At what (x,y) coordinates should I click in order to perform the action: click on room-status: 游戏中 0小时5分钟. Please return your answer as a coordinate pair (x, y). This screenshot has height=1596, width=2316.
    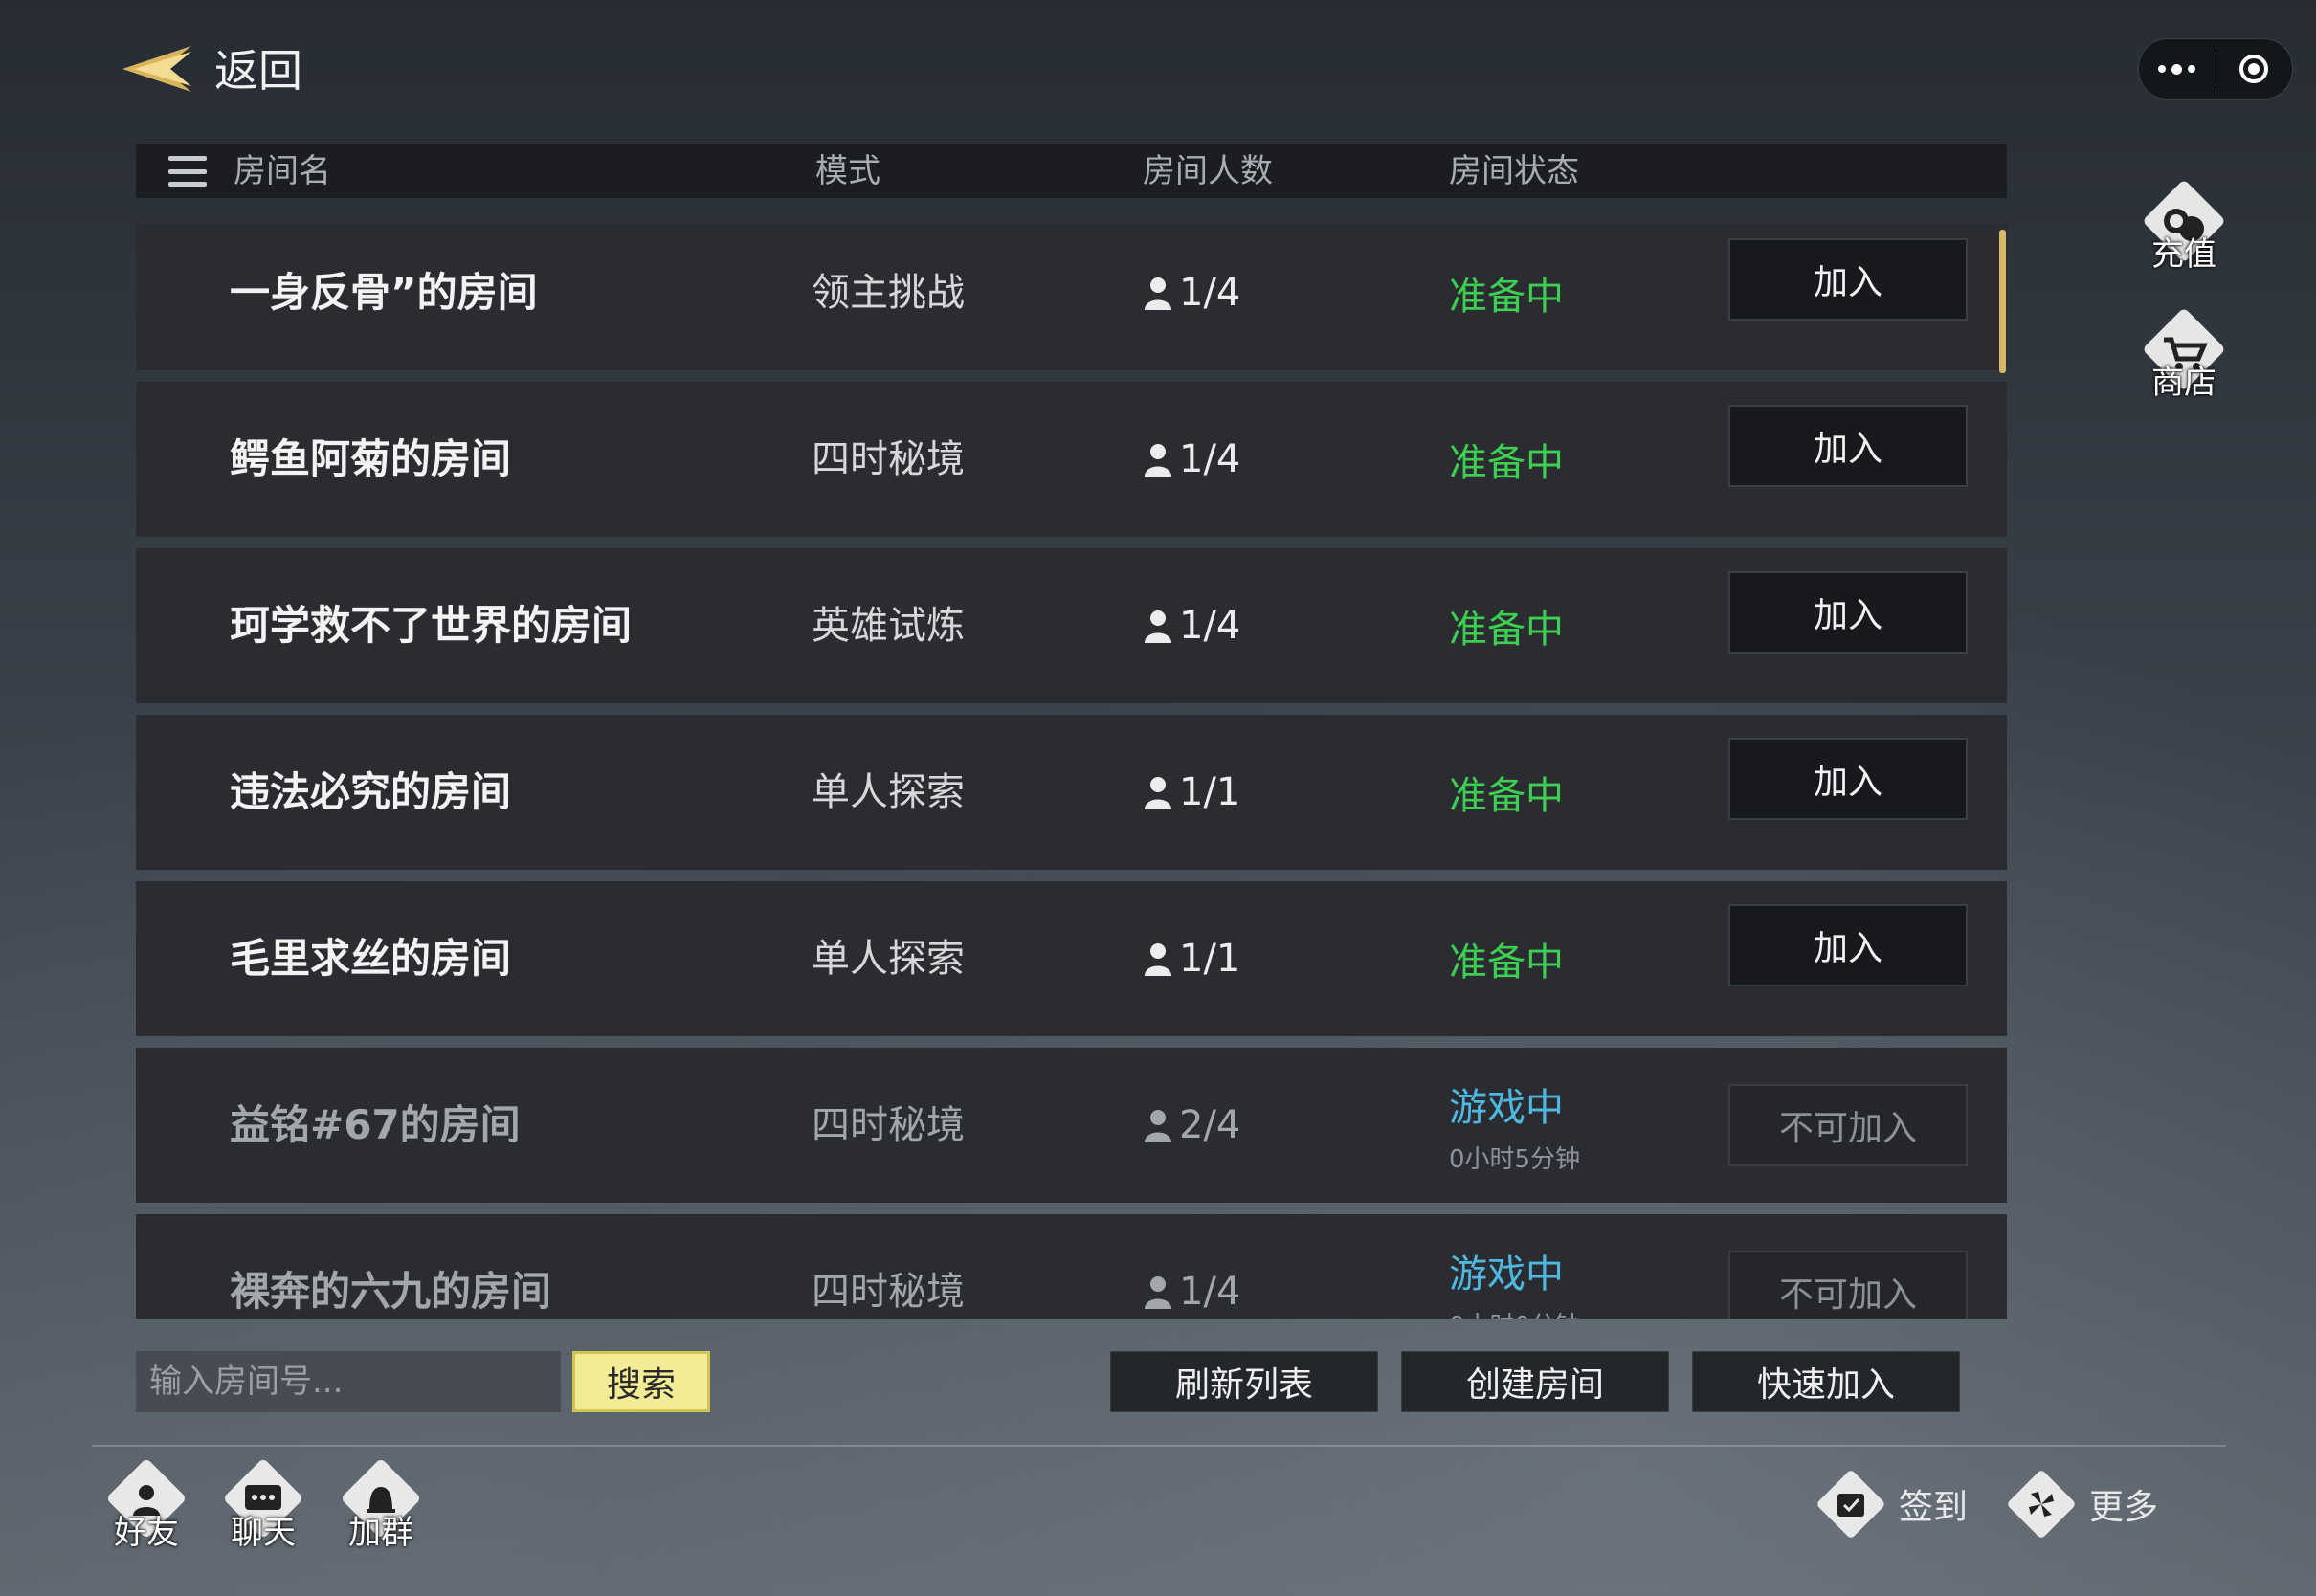
    Looking at the image, I should click on (1514, 1126).